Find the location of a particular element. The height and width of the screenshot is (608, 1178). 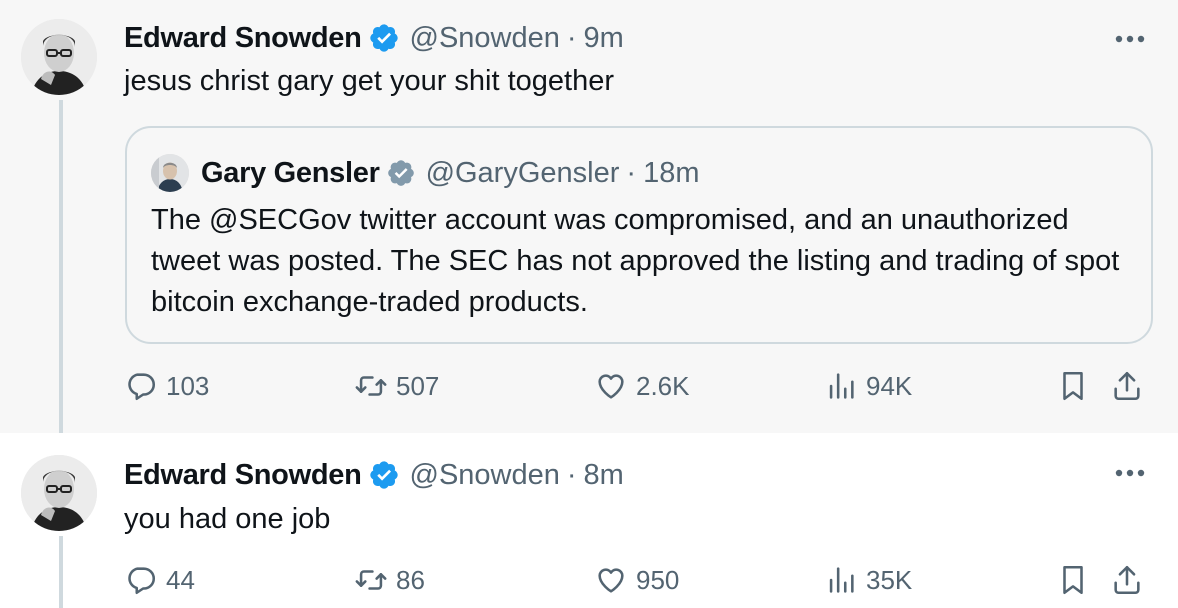

quote-avatar is located at coordinates (170, 173).